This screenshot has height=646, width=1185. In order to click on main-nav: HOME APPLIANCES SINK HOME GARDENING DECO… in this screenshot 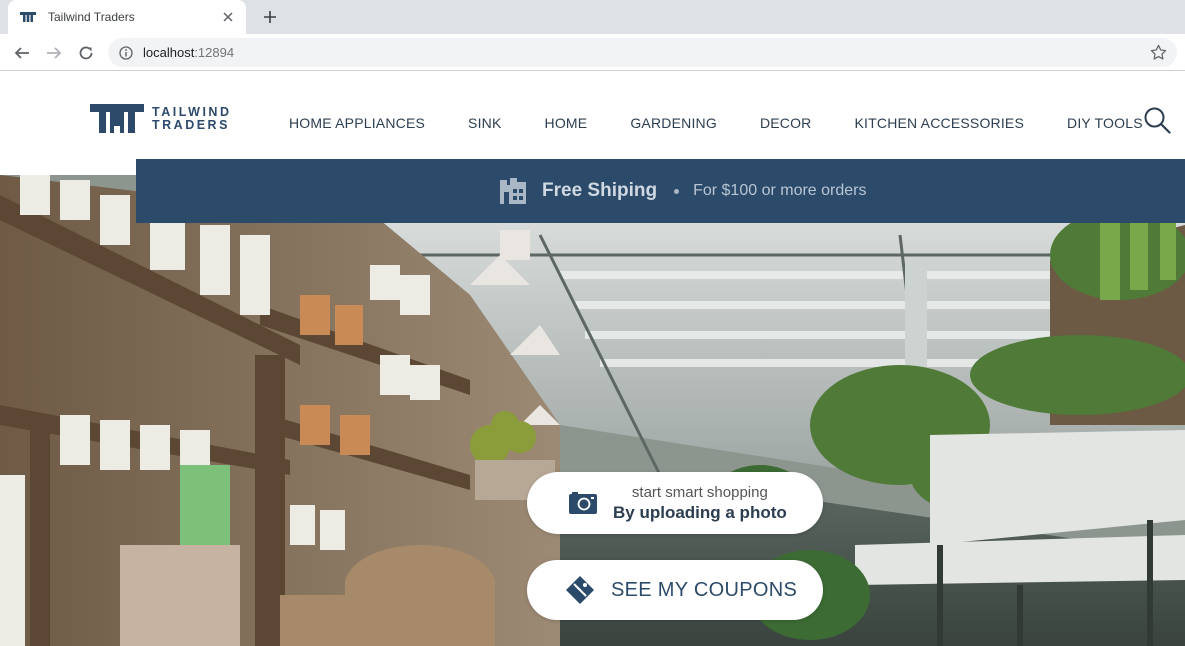, I will do `click(716, 123)`.